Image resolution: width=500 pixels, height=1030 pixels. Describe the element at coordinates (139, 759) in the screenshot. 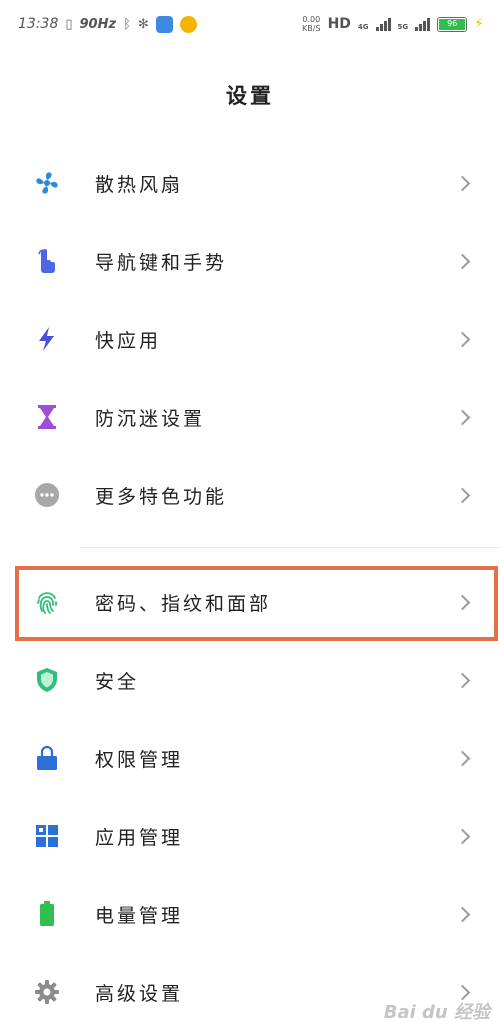

I see `settings-item-label: 权限管理` at that location.